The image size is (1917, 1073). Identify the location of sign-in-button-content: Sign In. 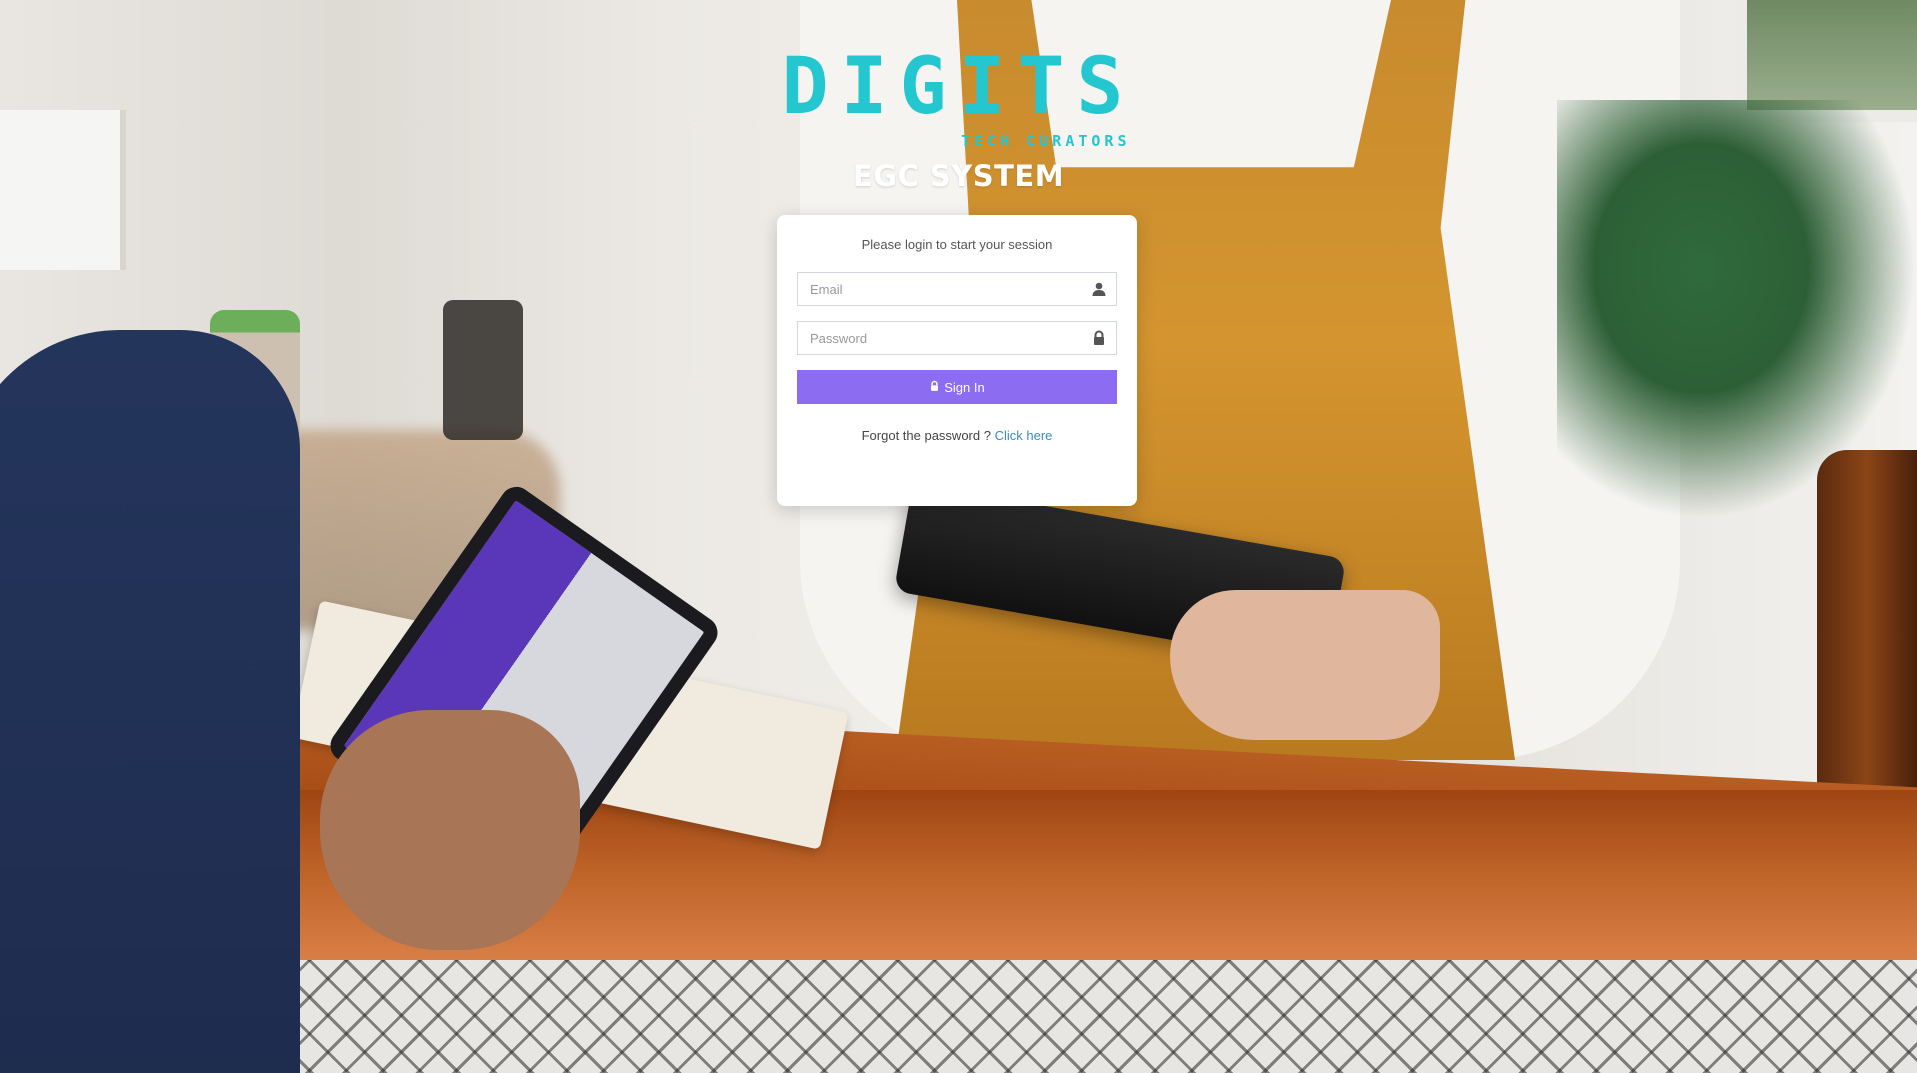
(957, 387).